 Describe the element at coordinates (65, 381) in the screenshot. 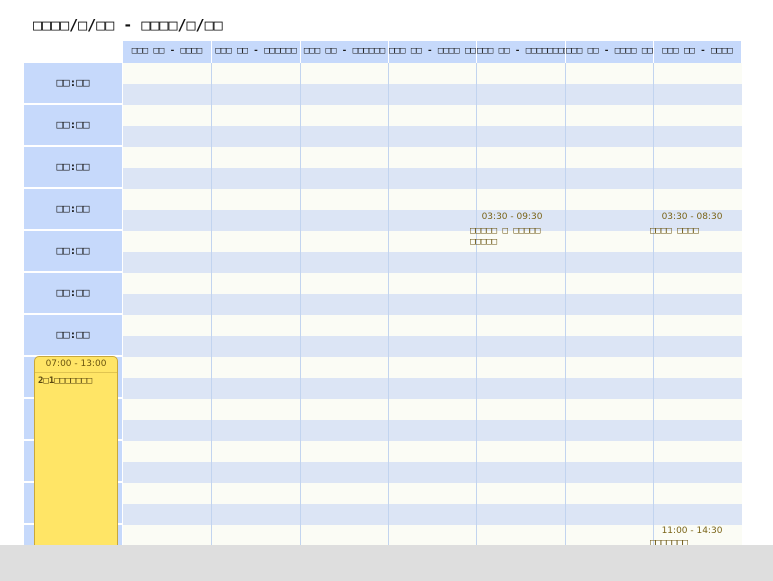

I see `event-title: 2□1□□□□□□□` at that location.